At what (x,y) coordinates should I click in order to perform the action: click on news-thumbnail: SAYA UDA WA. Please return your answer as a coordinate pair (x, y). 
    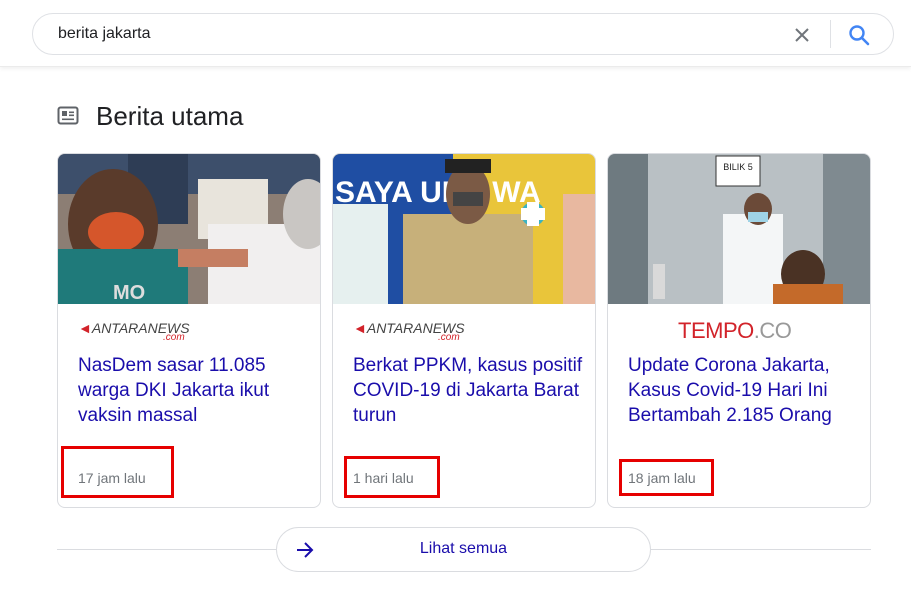
    Looking at the image, I should click on (464, 229).